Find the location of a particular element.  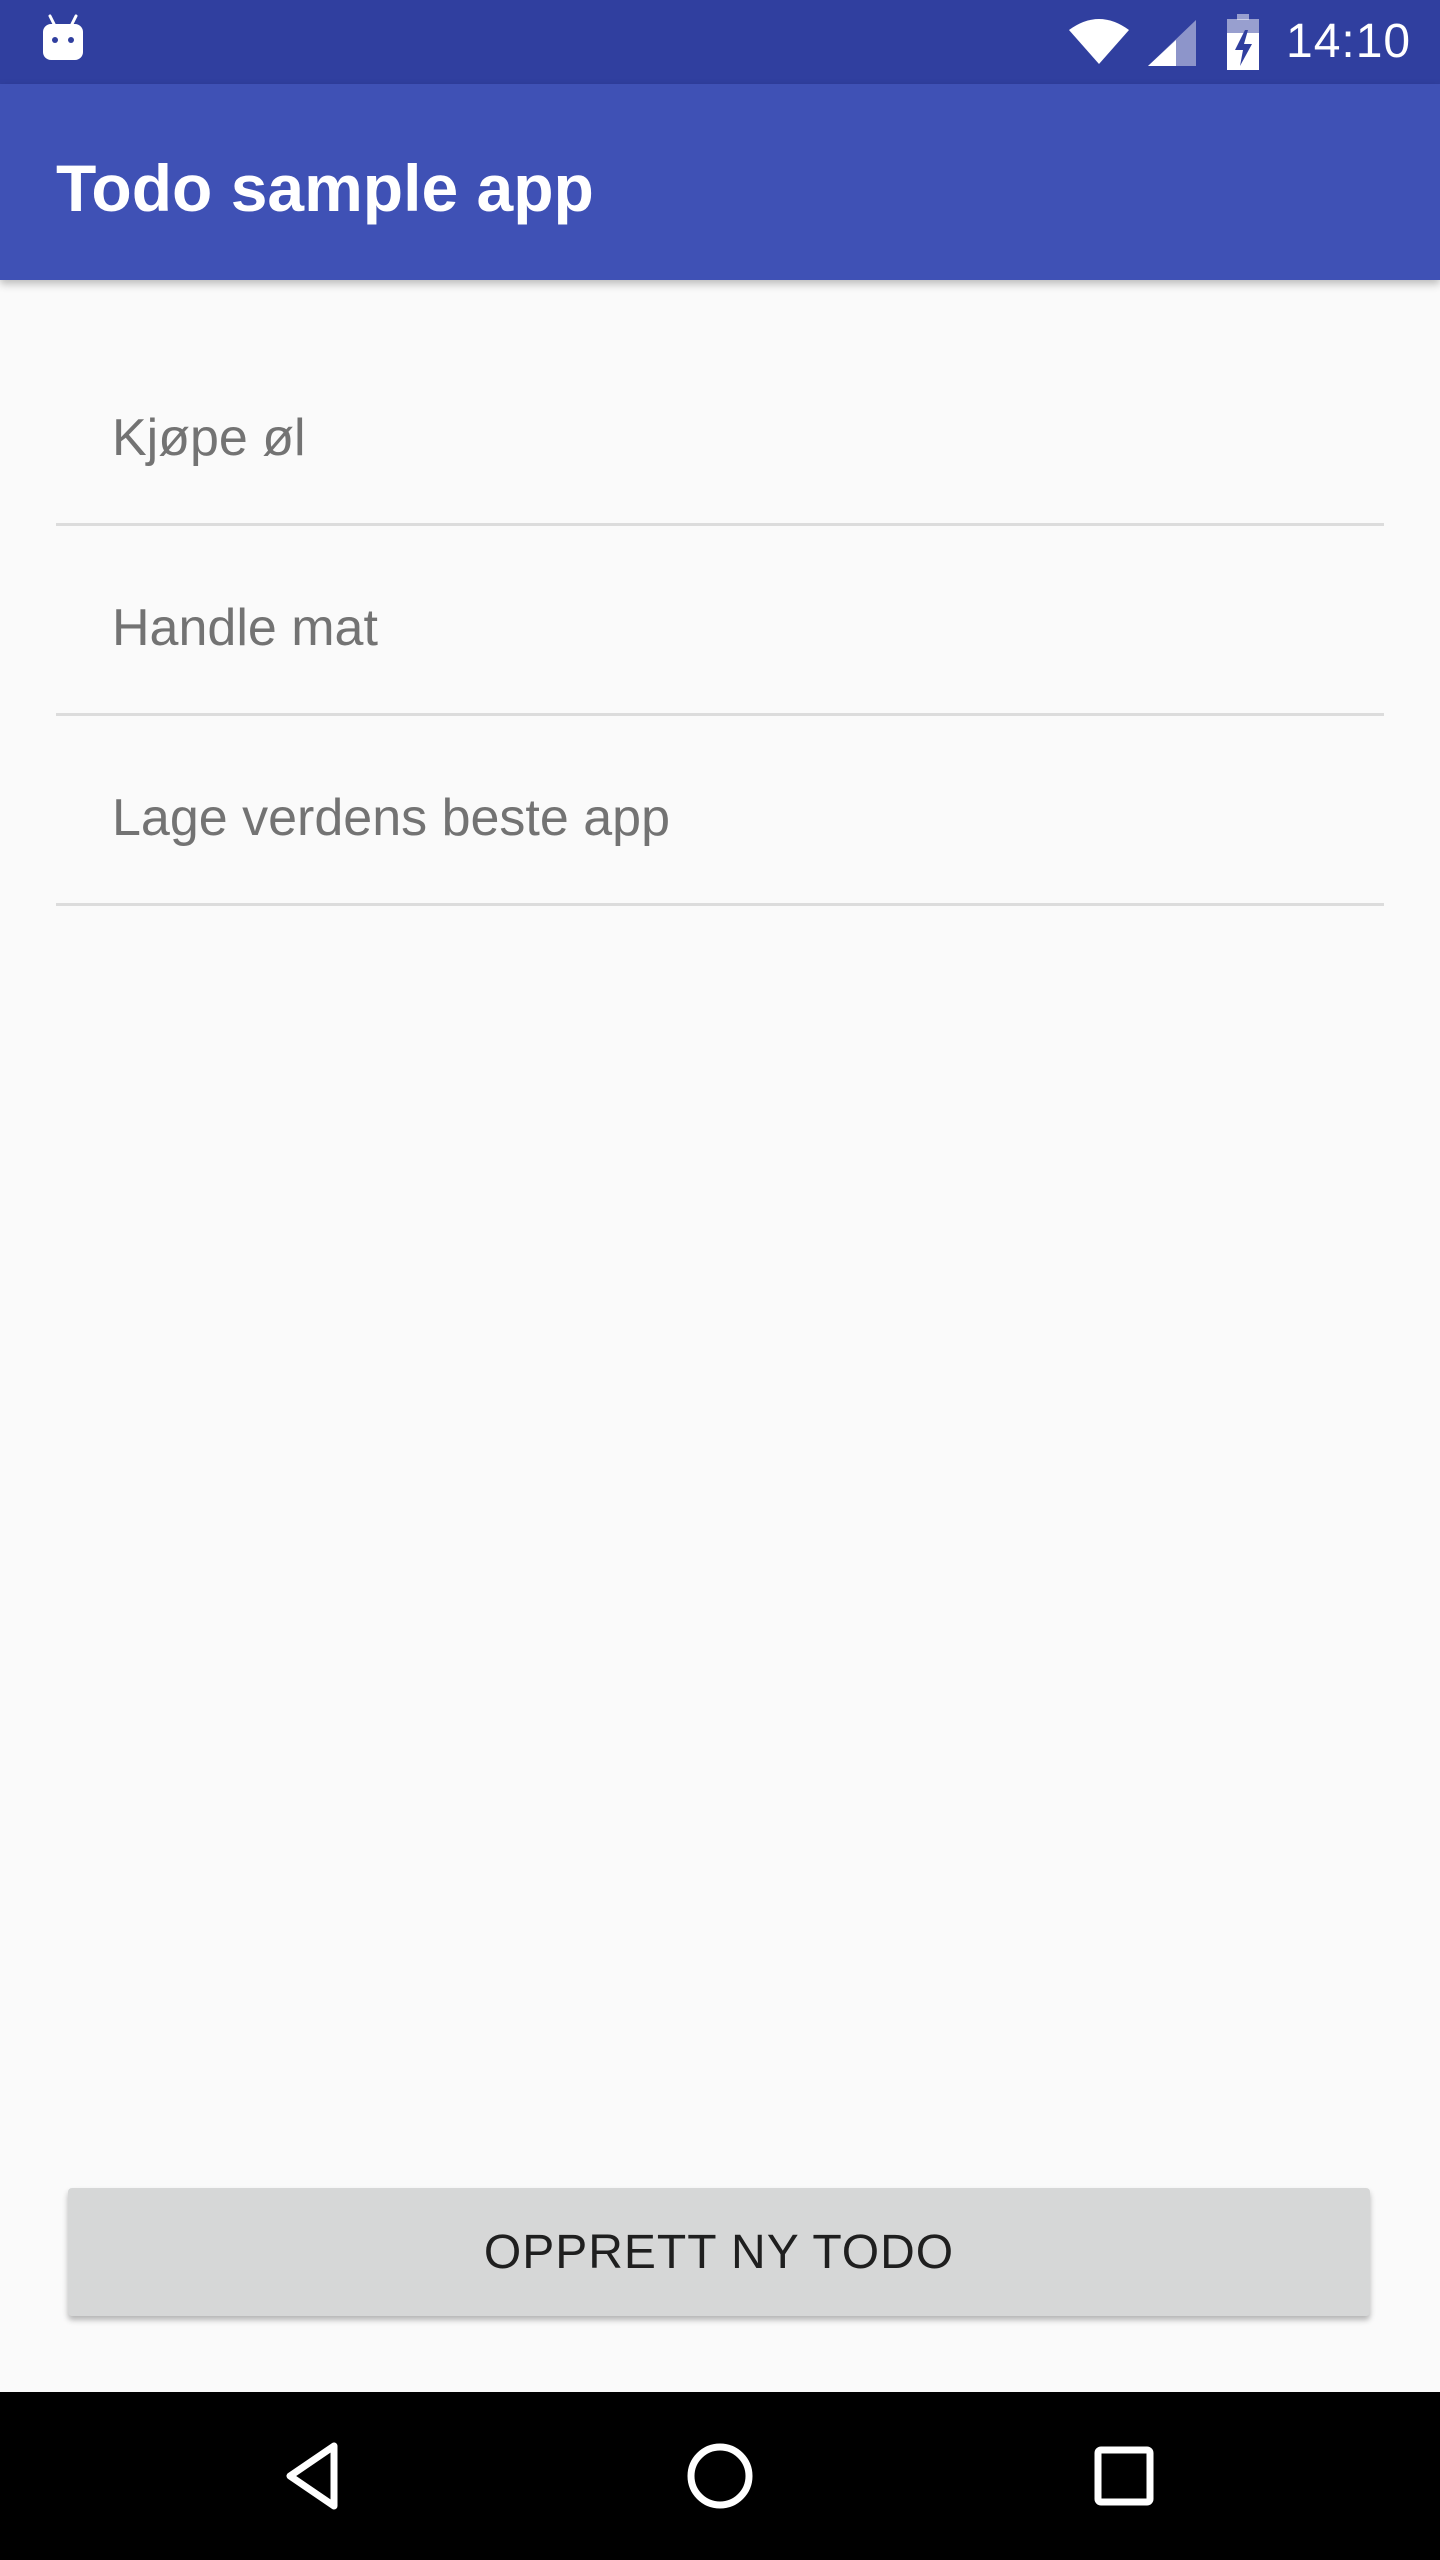

home-button is located at coordinates (720, 2476).